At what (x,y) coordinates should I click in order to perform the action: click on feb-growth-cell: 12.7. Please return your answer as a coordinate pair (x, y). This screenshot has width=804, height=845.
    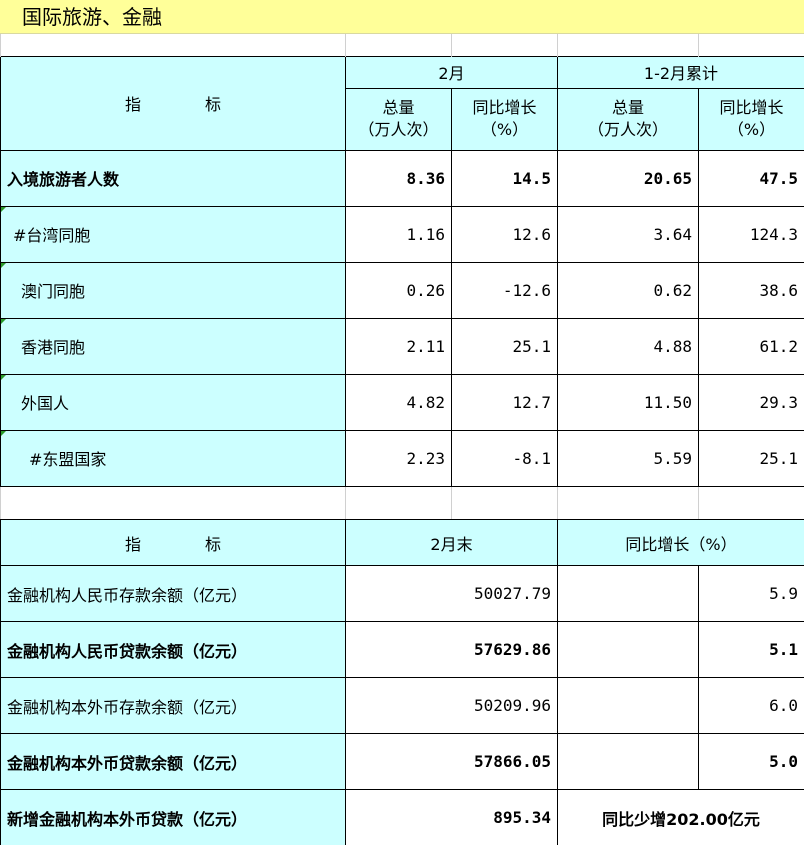
    Looking at the image, I should click on (504, 402).